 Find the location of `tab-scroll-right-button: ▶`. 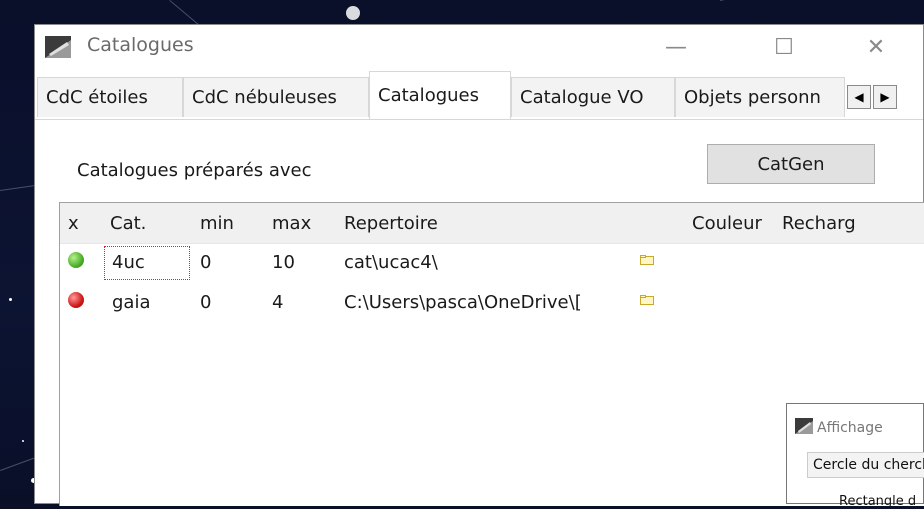

tab-scroll-right-button: ▶ is located at coordinates (885, 97).